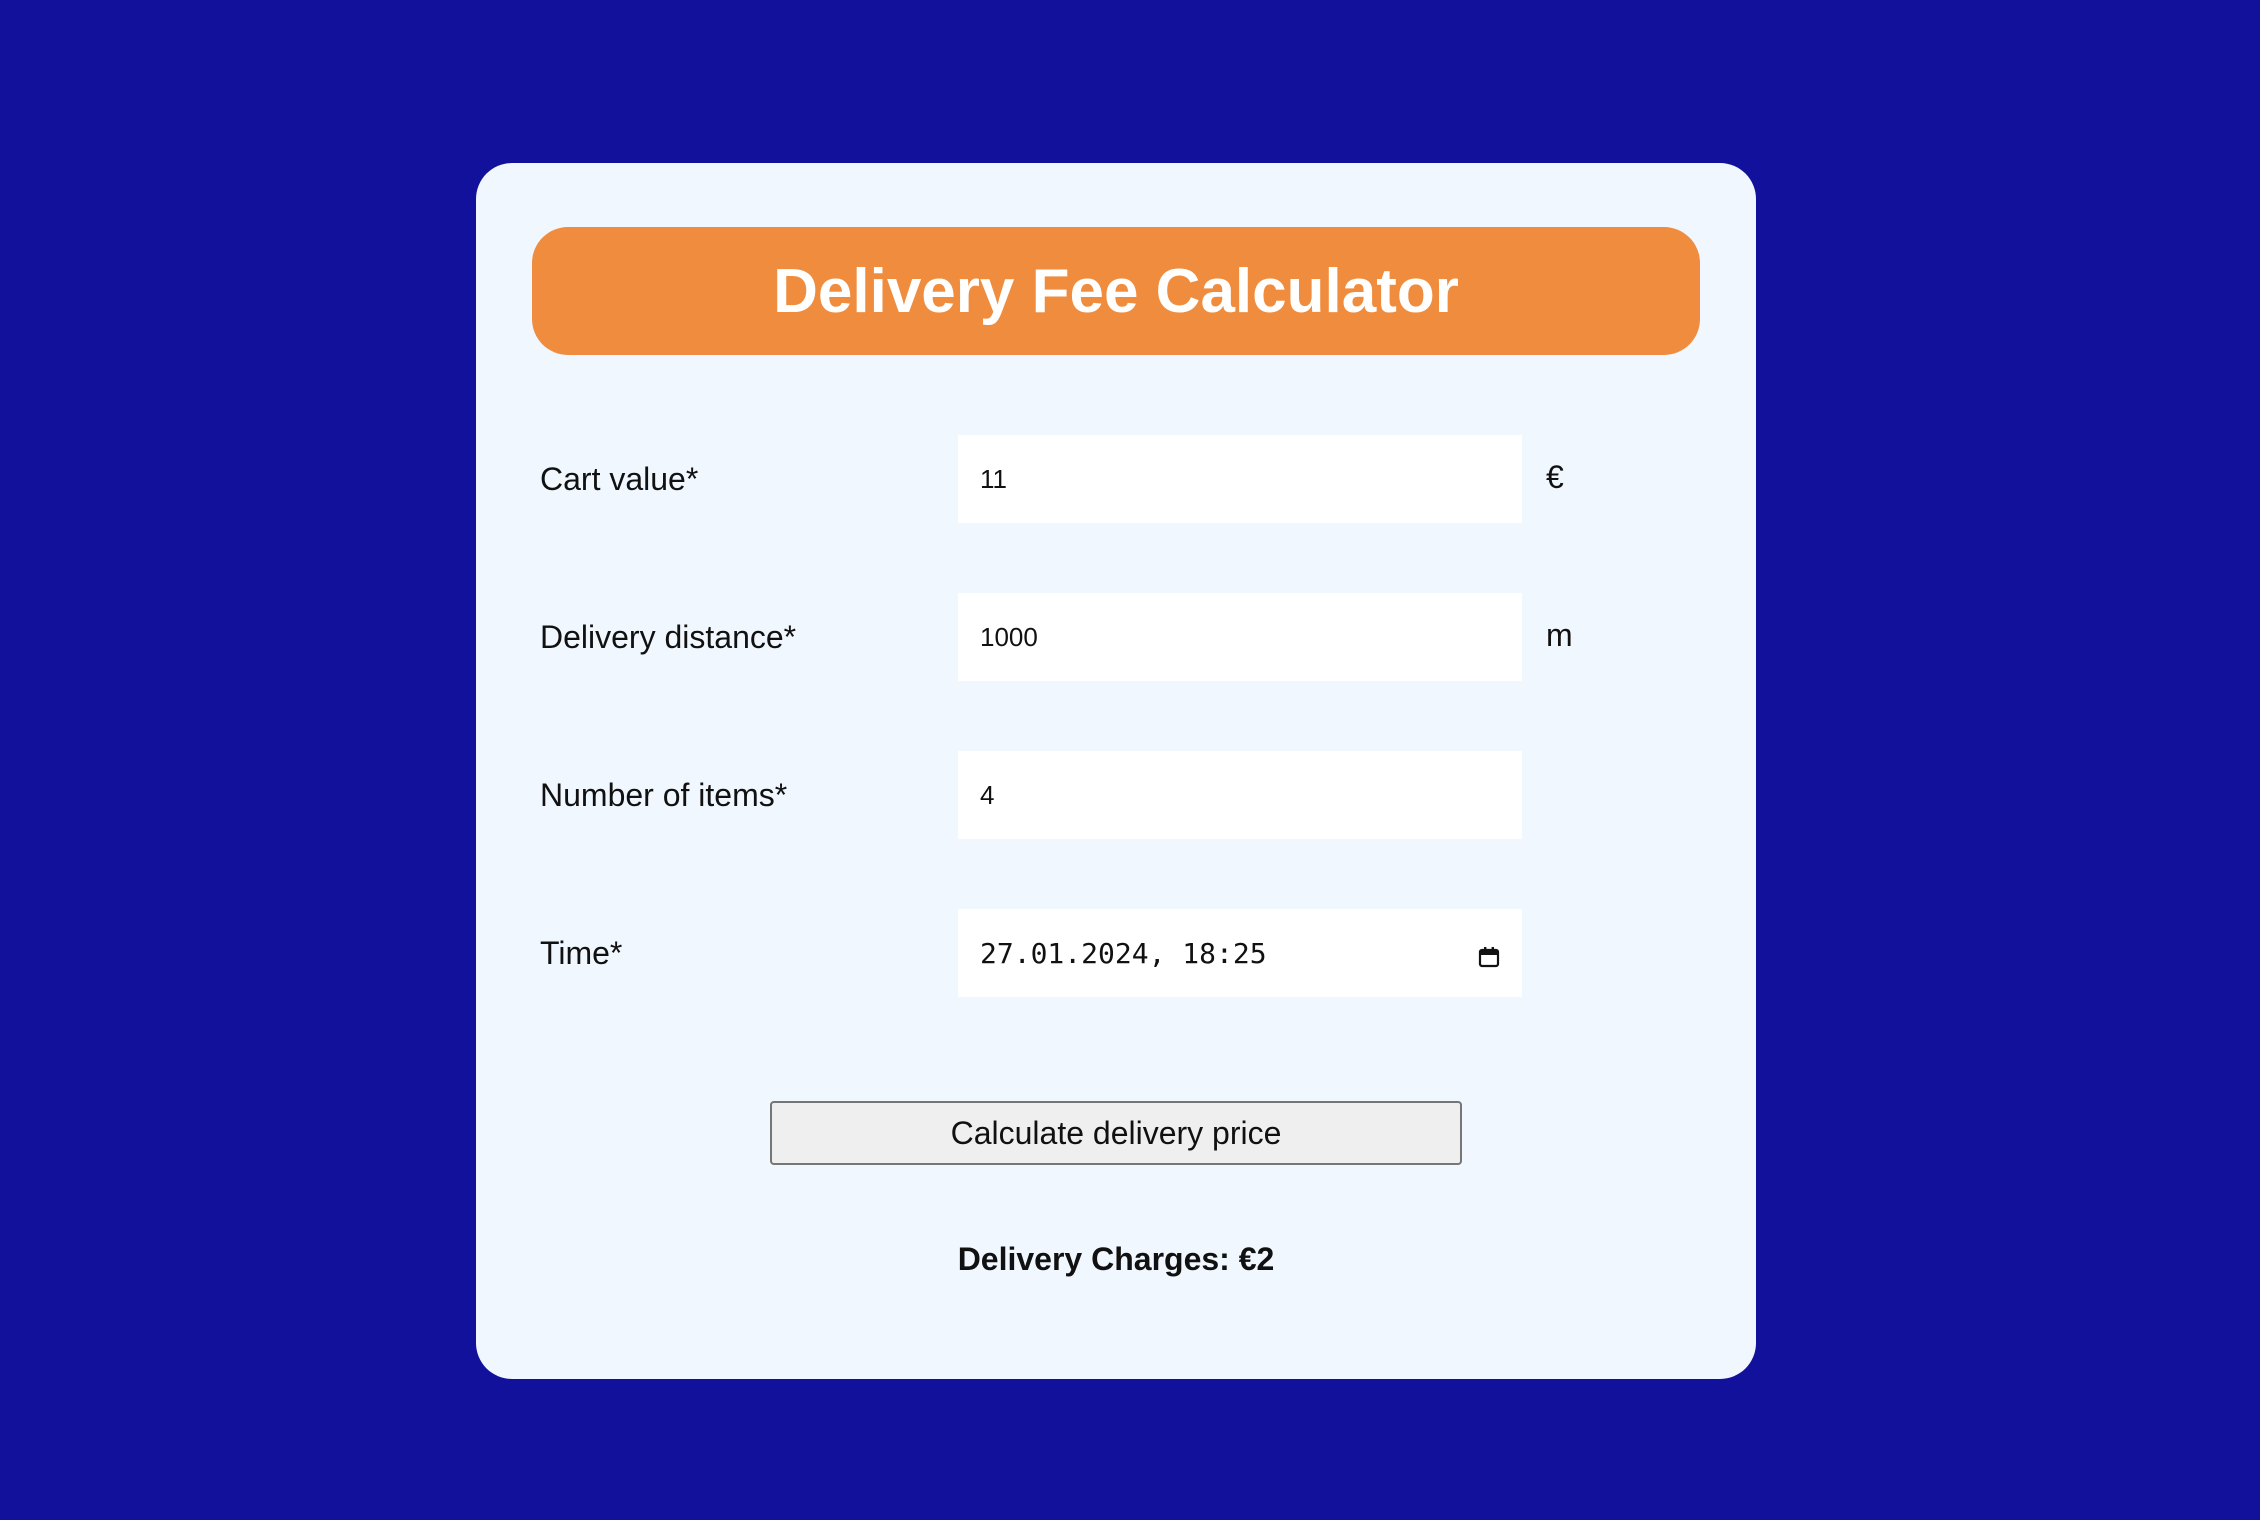  What do you see at coordinates (1489, 955) in the screenshot?
I see `calendar-icon` at bounding box center [1489, 955].